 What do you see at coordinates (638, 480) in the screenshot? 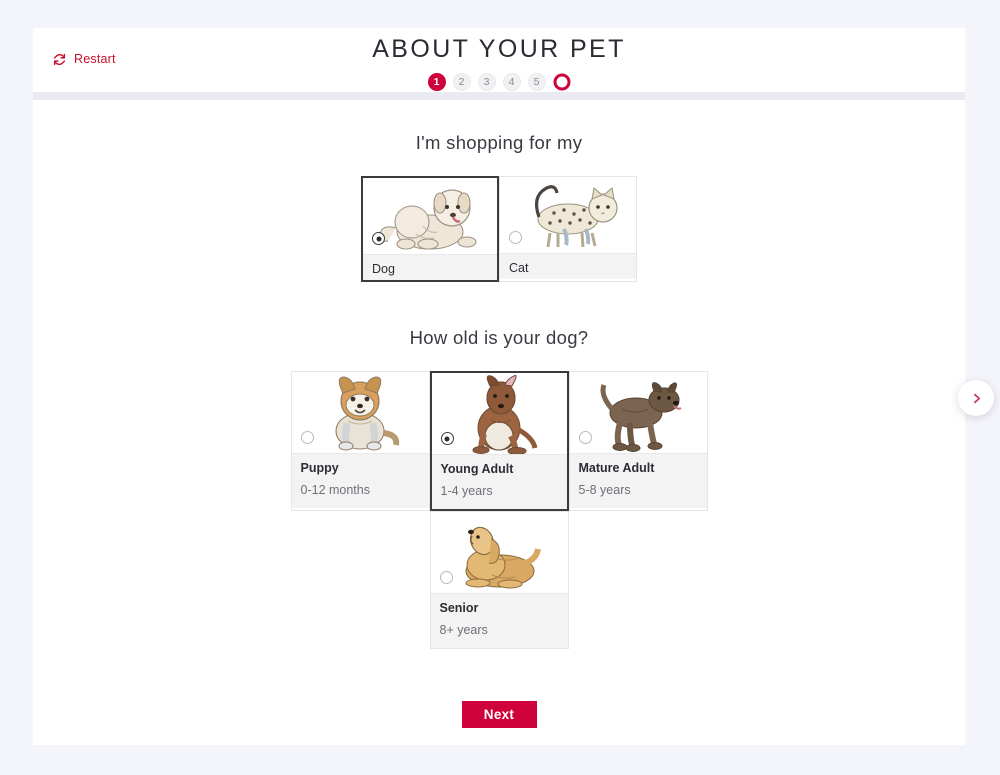
I see `age-option-mature-adult-caption: Mature Adult 5-8 years` at bounding box center [638, 480].